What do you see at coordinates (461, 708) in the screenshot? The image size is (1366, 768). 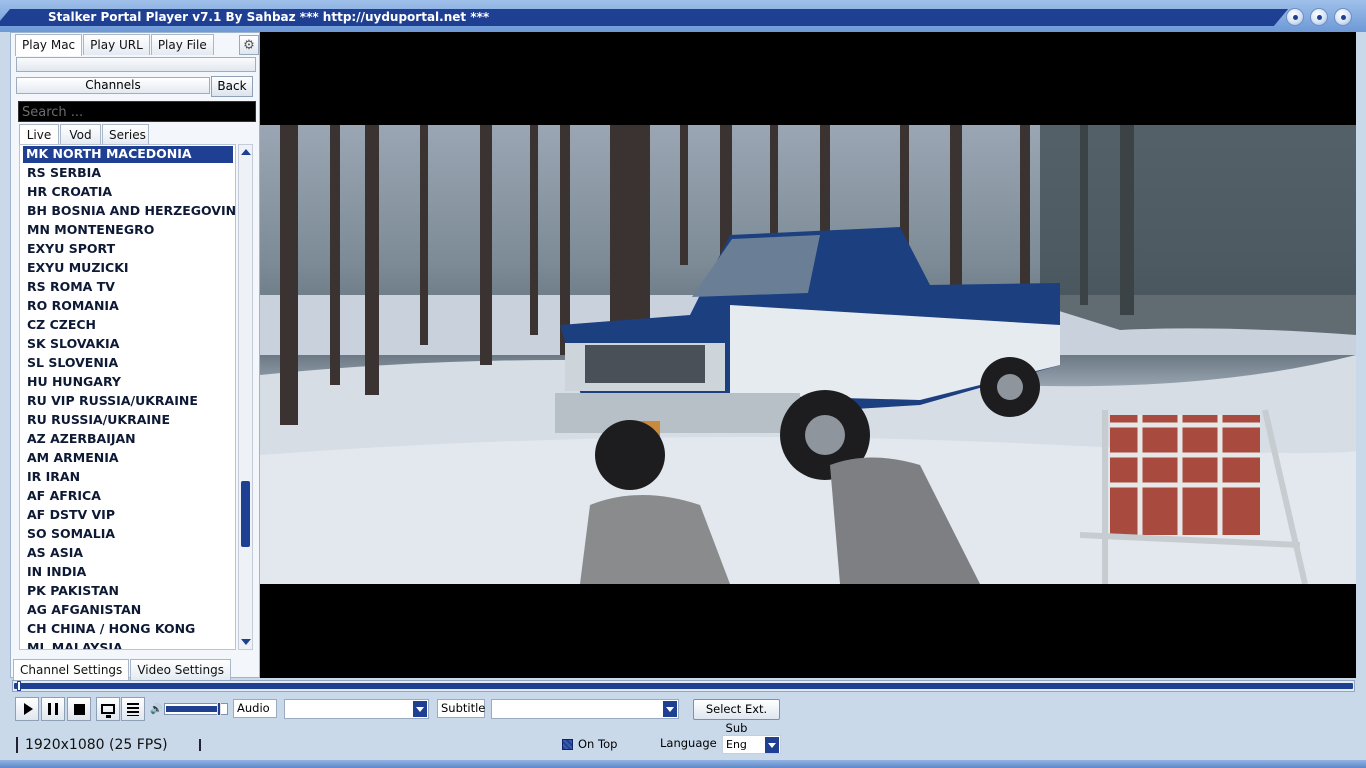 I see `subtitle-label: Subtitle` at bounding box center [461, 708].